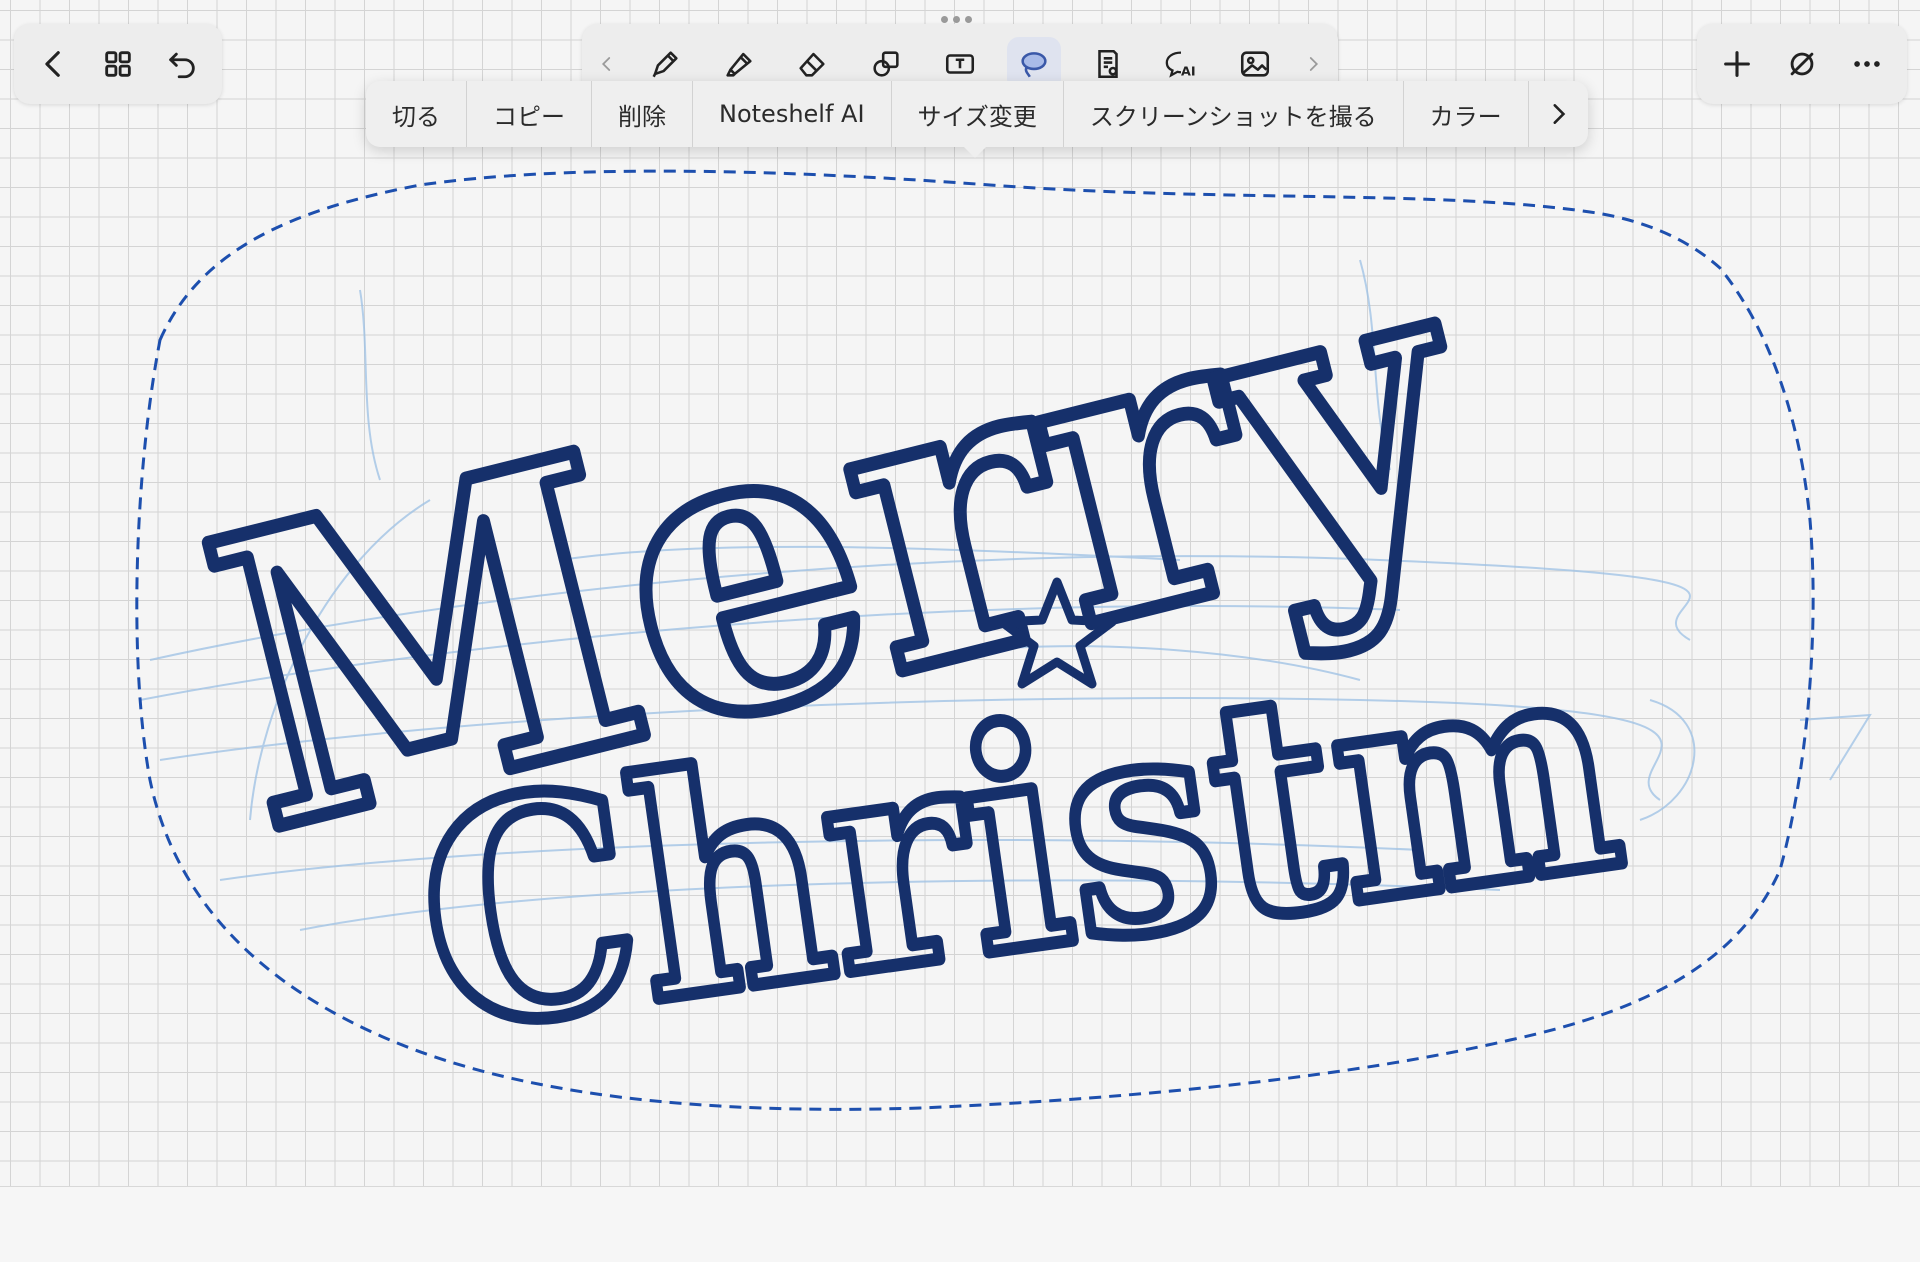 This screenshot has height=1262, width=1920. I want to click on plus-icon, so click(1737, 64).